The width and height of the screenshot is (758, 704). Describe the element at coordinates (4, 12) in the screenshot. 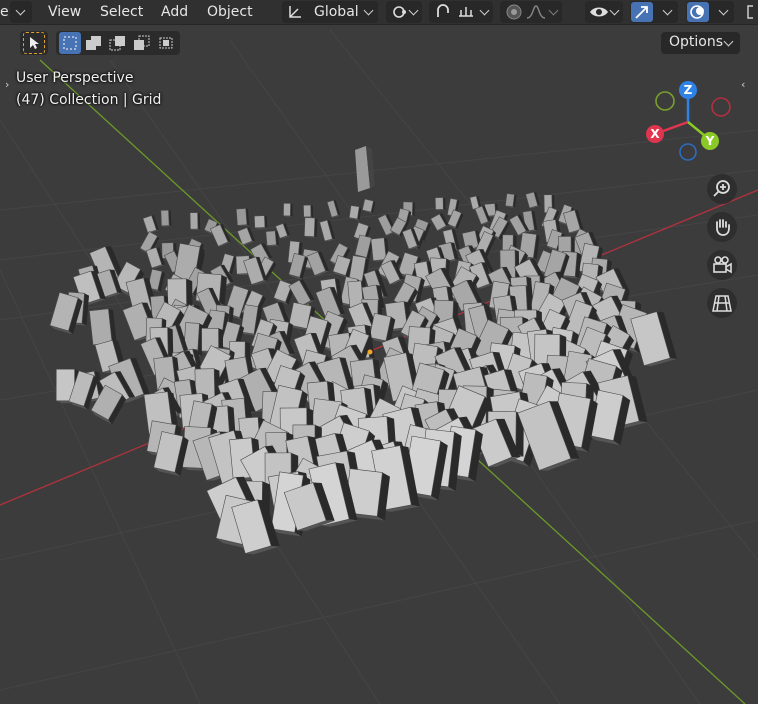

I see `editor-type-fragment: e` at that location.